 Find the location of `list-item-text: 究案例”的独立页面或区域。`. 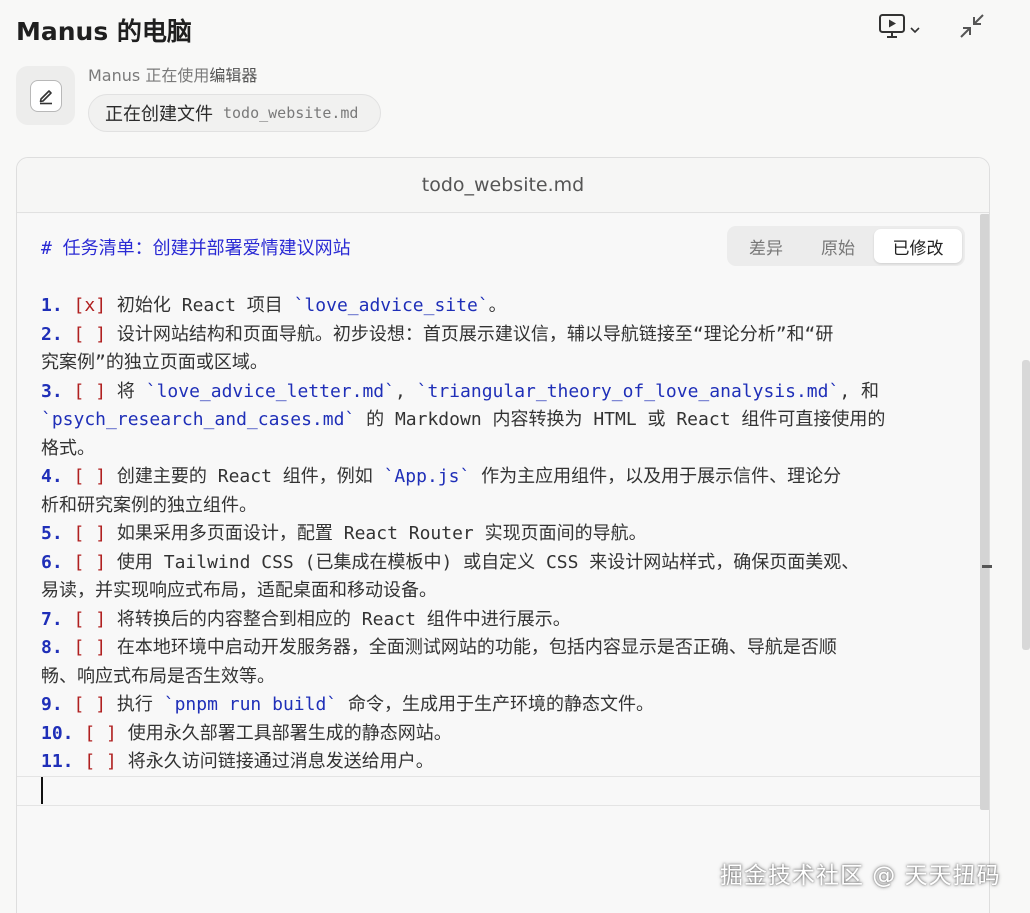

list-item-text: 究案例”的独立页面或区域。 is located at coordinates (154, 362).